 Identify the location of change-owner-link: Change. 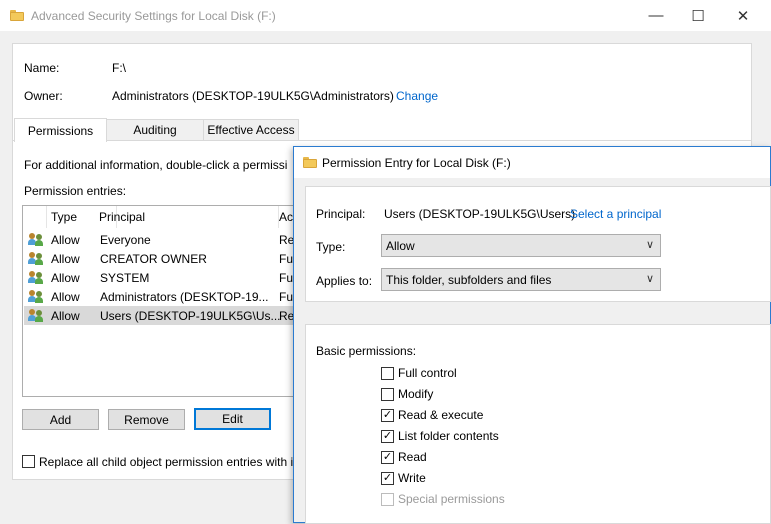
(417, 96).